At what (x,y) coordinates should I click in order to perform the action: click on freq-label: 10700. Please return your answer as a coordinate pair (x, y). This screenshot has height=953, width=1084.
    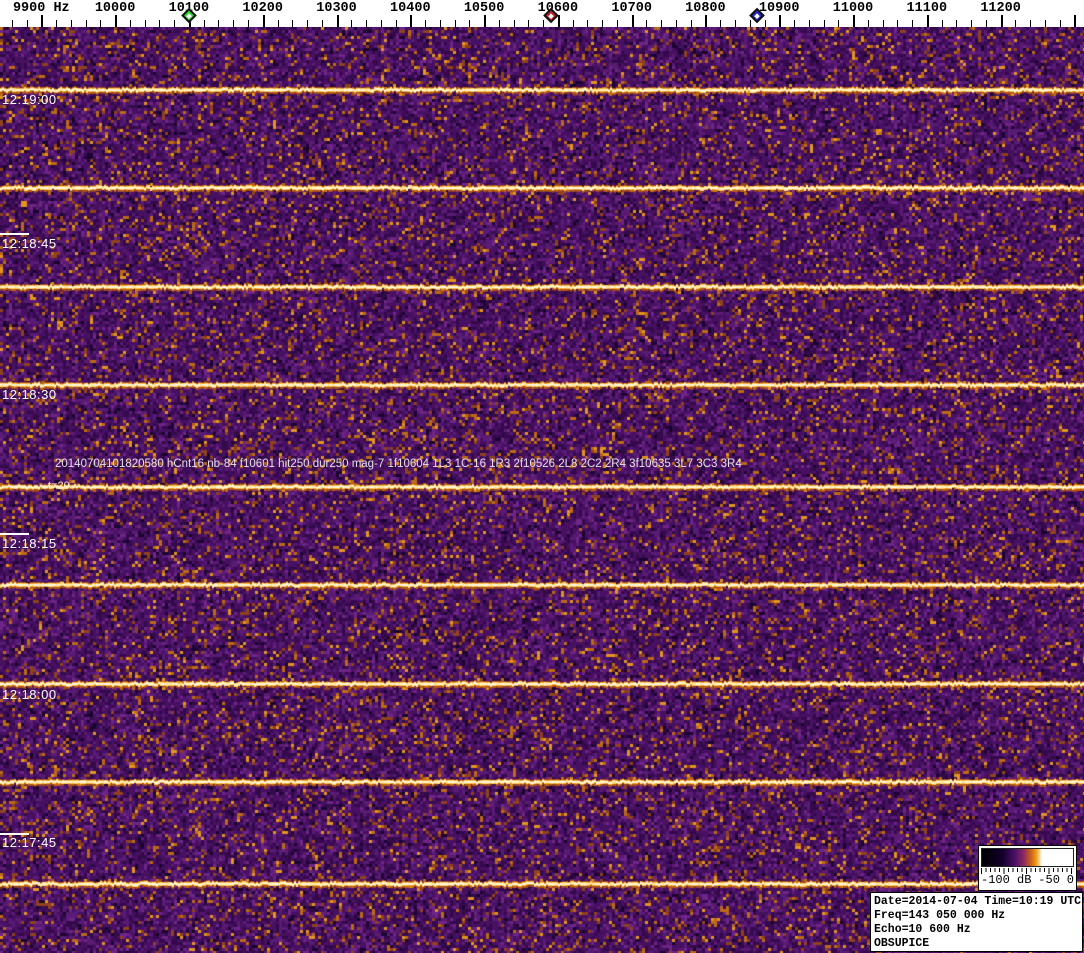
    Looking at the image, I should click on (631, 8).